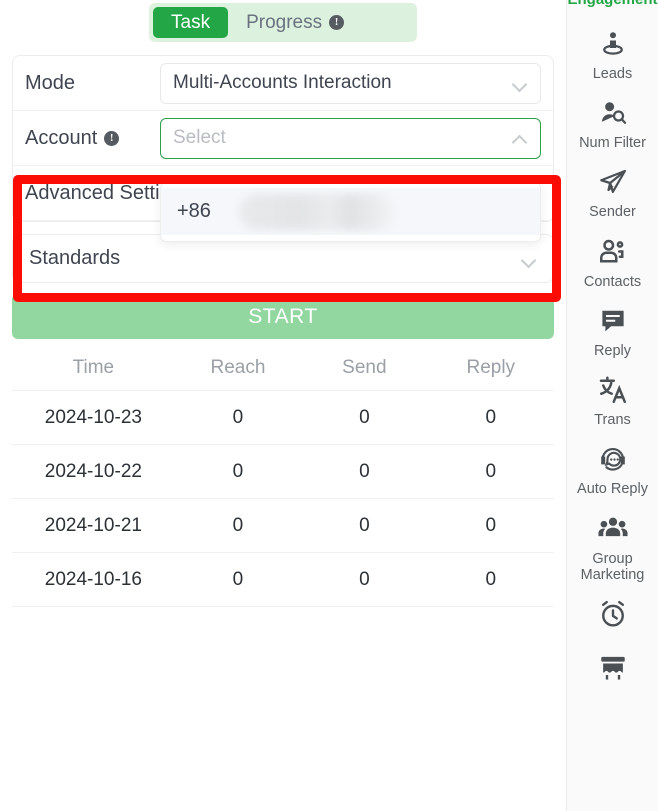  I want to click on col-header-reach: Reach, so click(238, 367).